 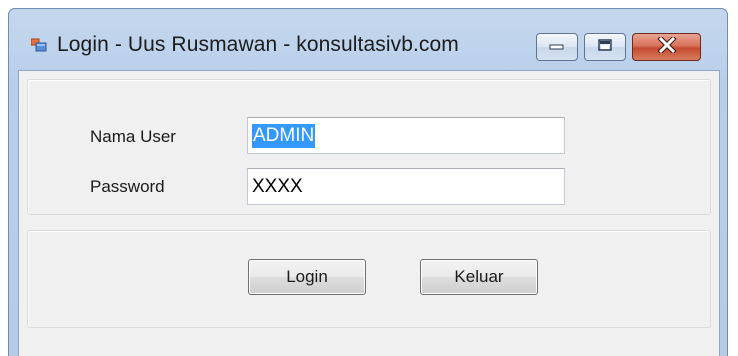 What do you see at coordinates (127, 186) in the screenshot?
I see `password-label: Password` at bounding box center [127, 186].